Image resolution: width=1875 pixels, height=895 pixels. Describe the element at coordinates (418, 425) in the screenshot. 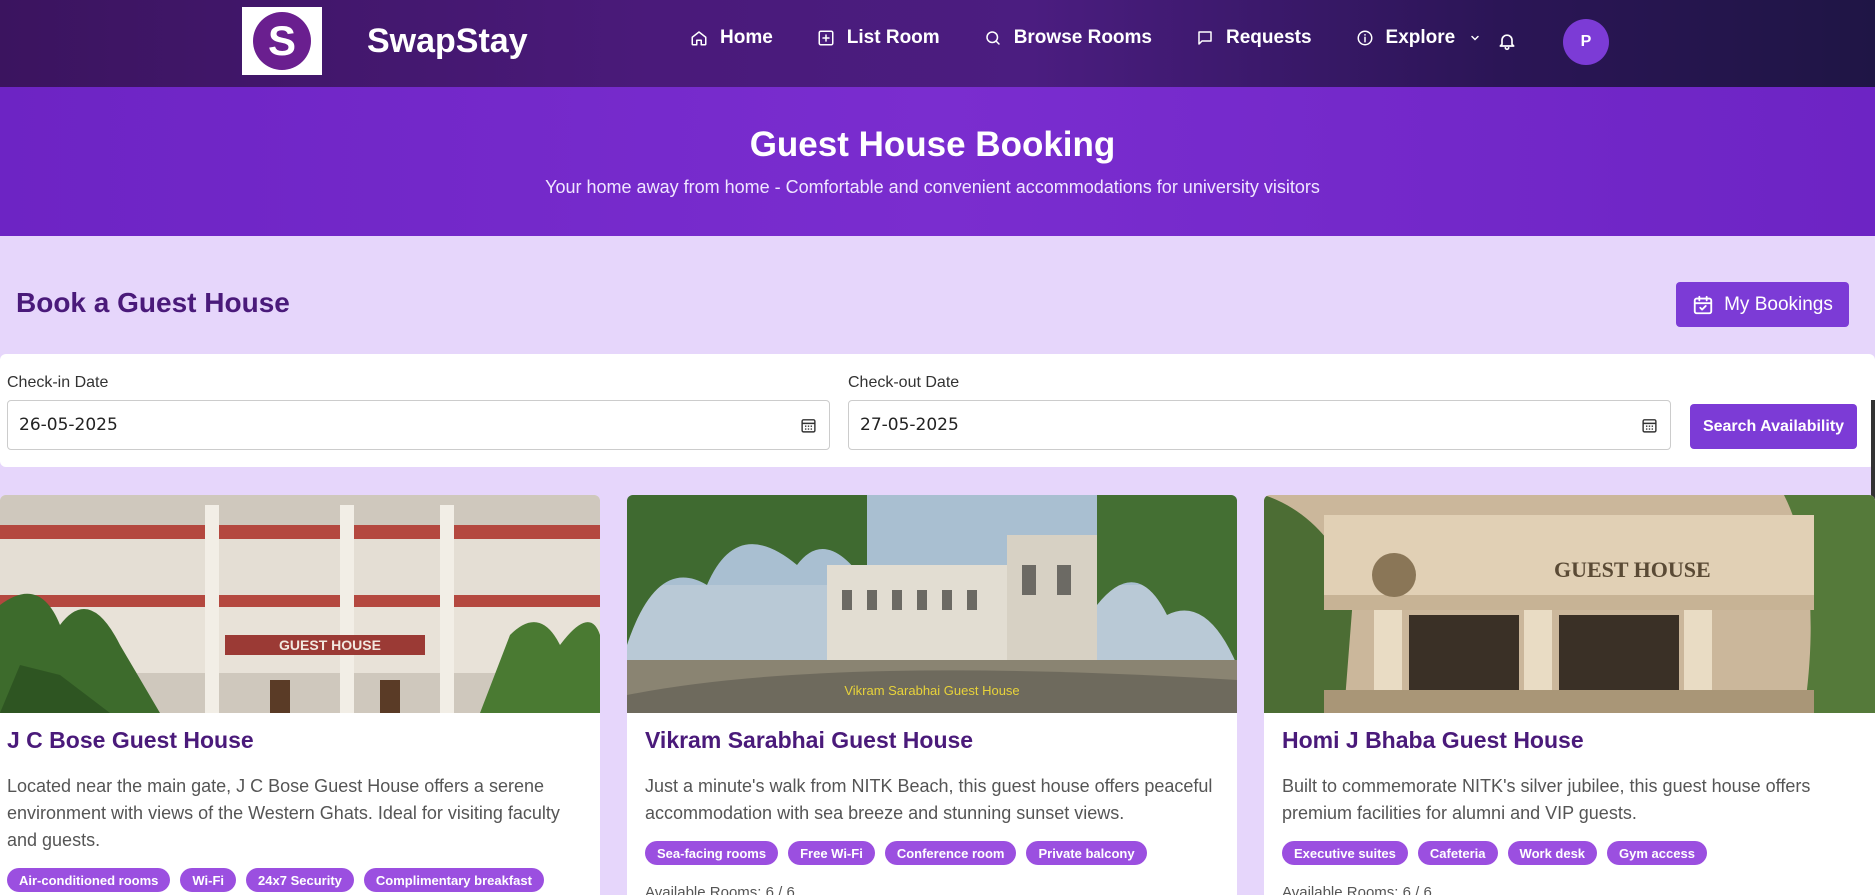

I see `checkin-date-input: 26-05-2025` at that location.